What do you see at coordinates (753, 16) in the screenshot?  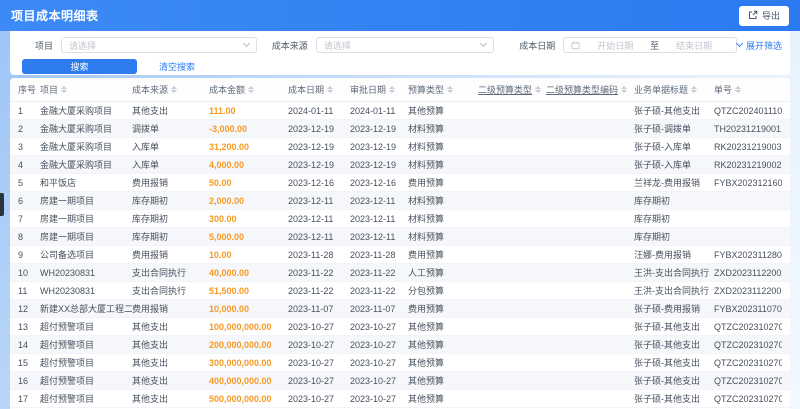 I see `export-icon` at bounding box center [753, 16].